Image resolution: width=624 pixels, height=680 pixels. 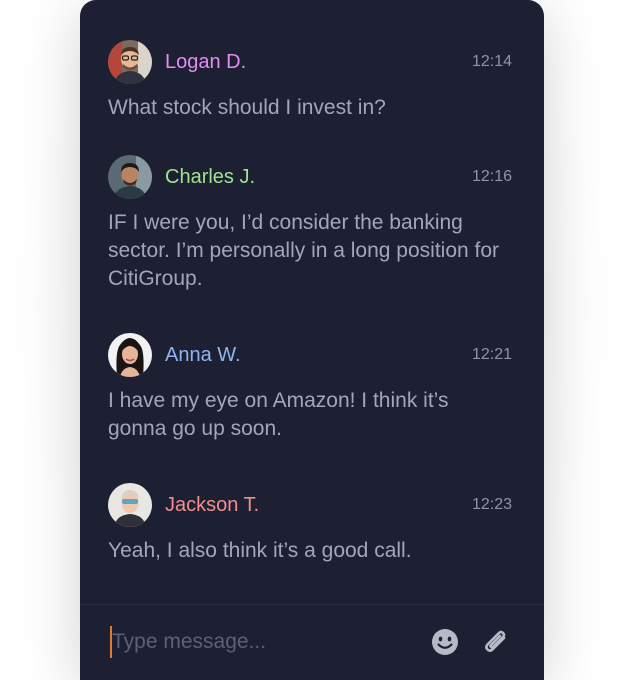 I want to click on avatar-charles-icon, so click(x=130, y=177).